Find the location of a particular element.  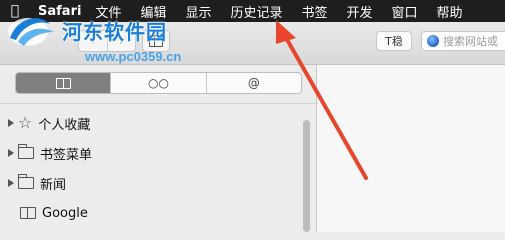

menu-window: 窗口 is located at coordinates (405, 11).